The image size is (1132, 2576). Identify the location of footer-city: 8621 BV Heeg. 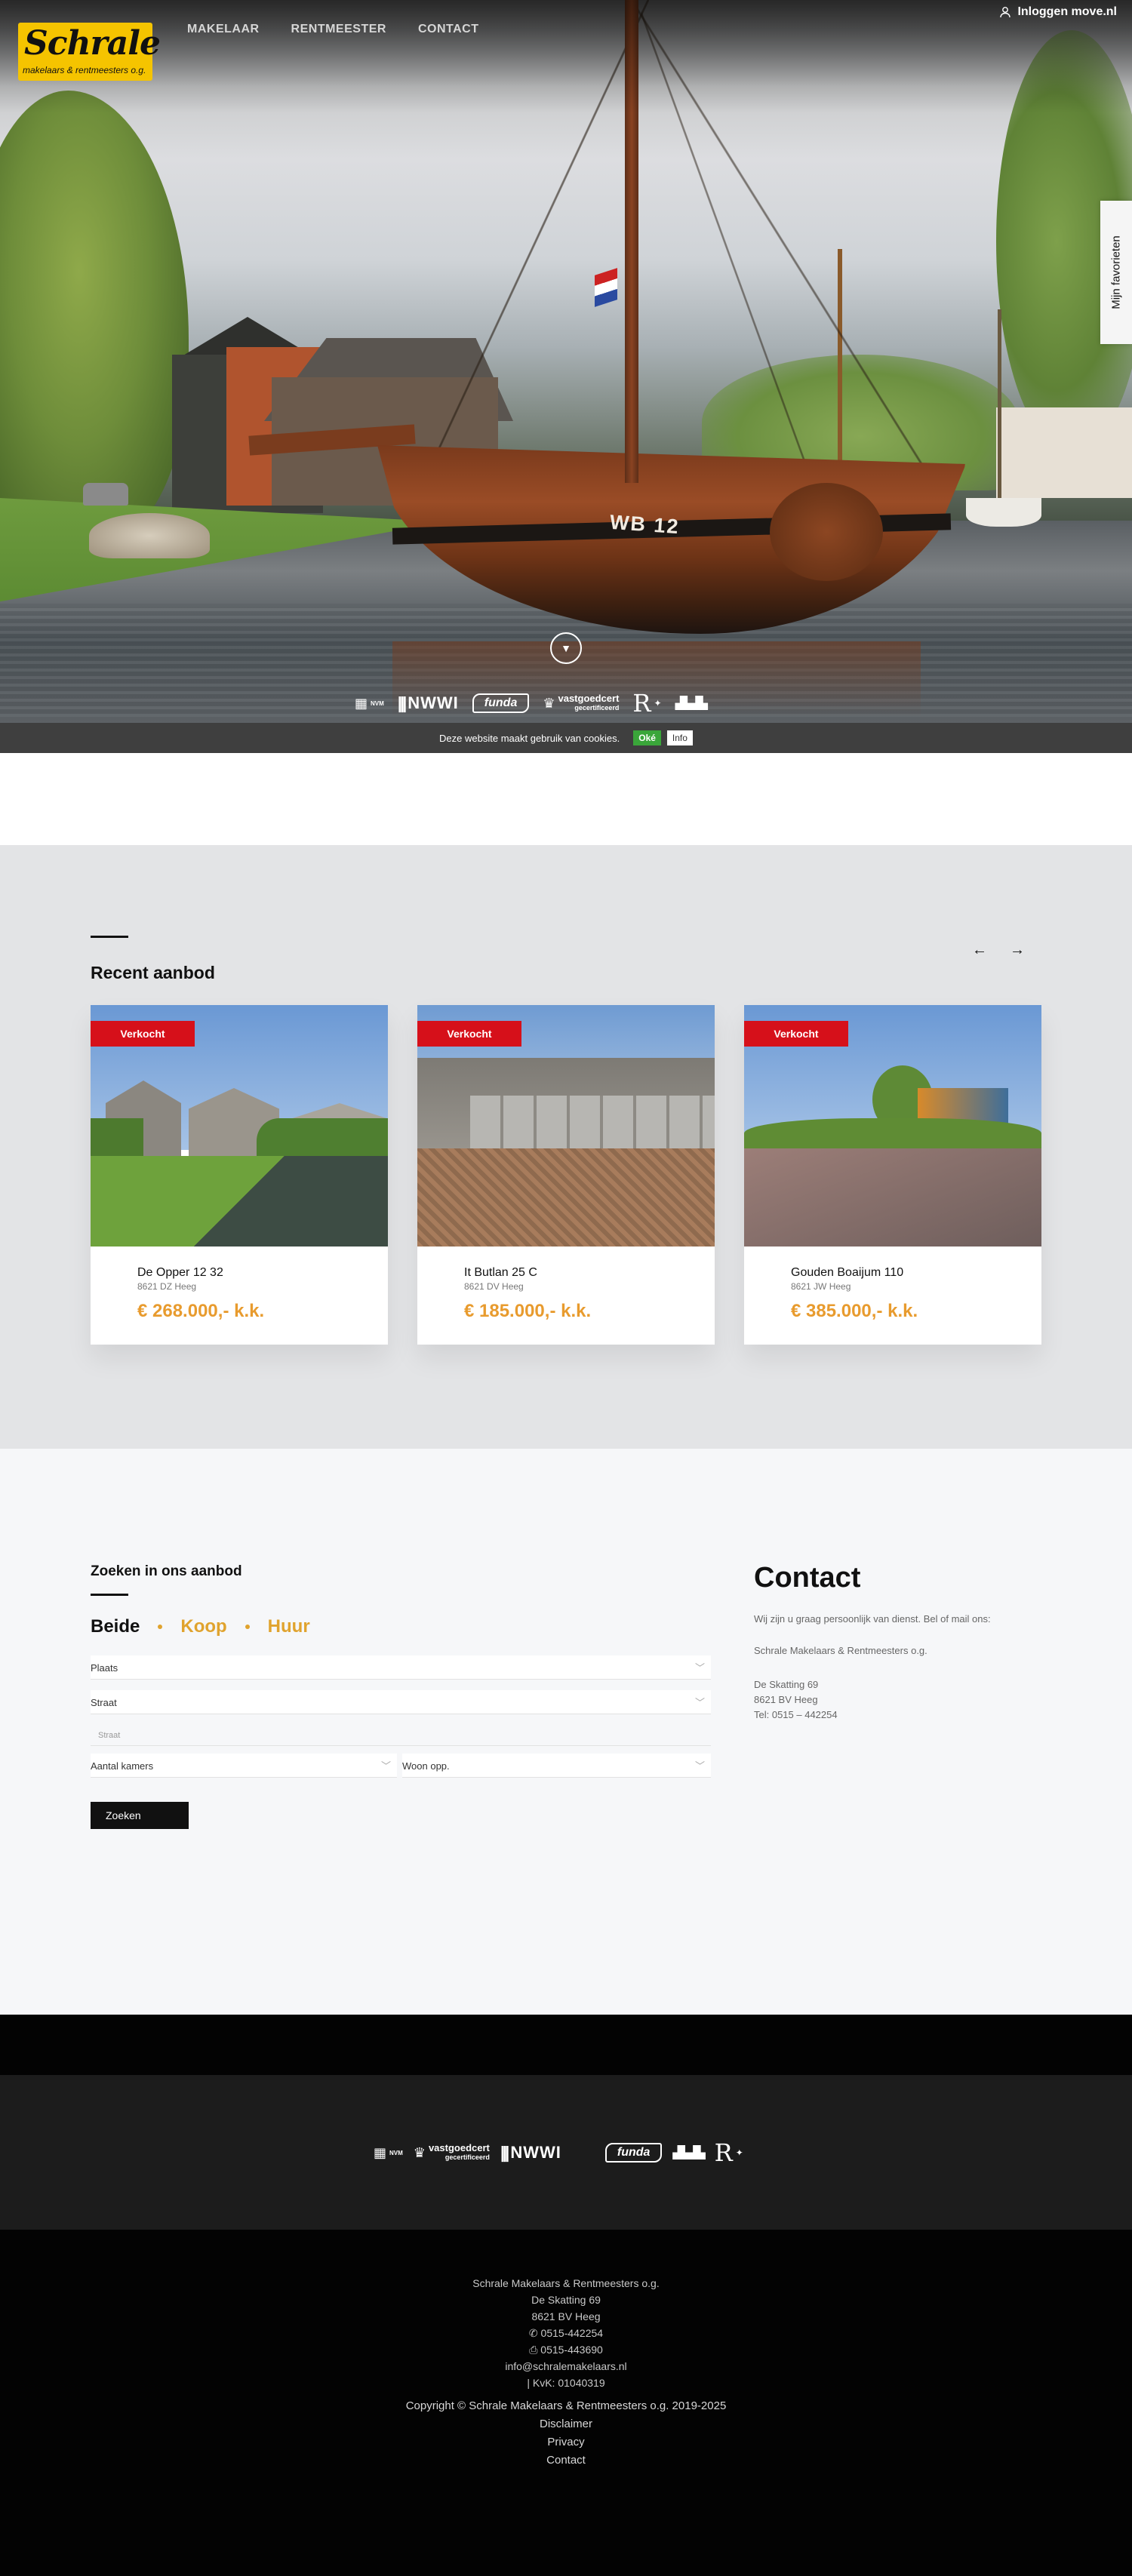
(566, 2316).